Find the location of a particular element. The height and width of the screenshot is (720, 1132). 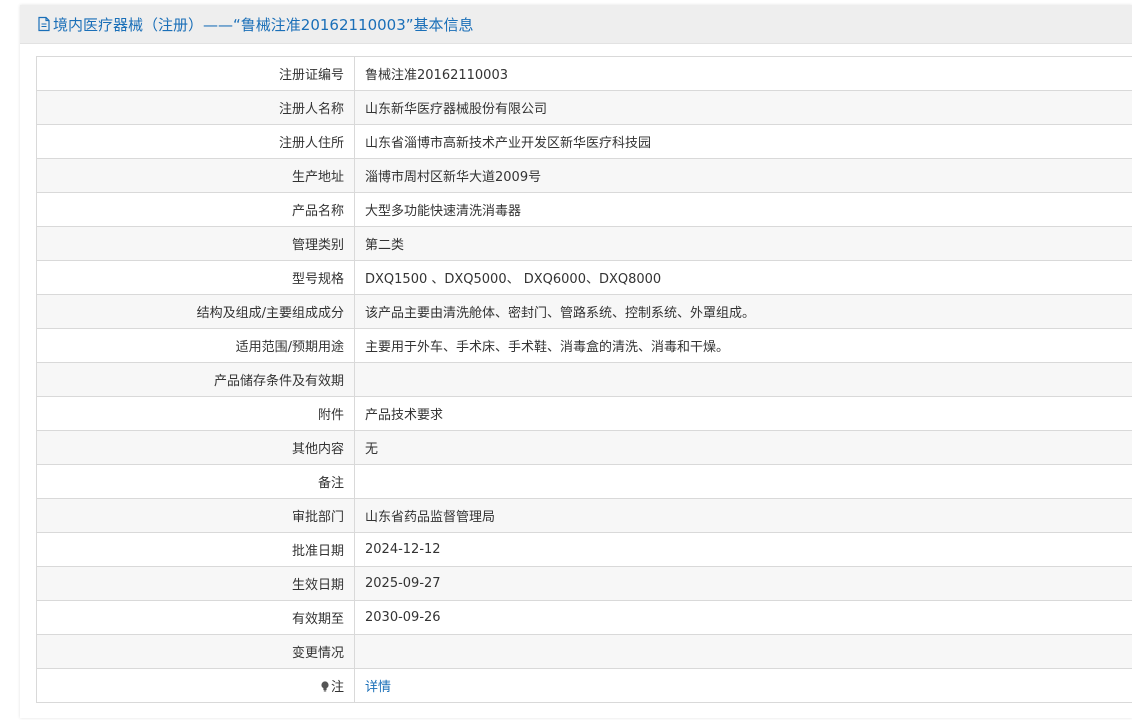

row-label: 产品名称 is located at coordinates (196, 209).